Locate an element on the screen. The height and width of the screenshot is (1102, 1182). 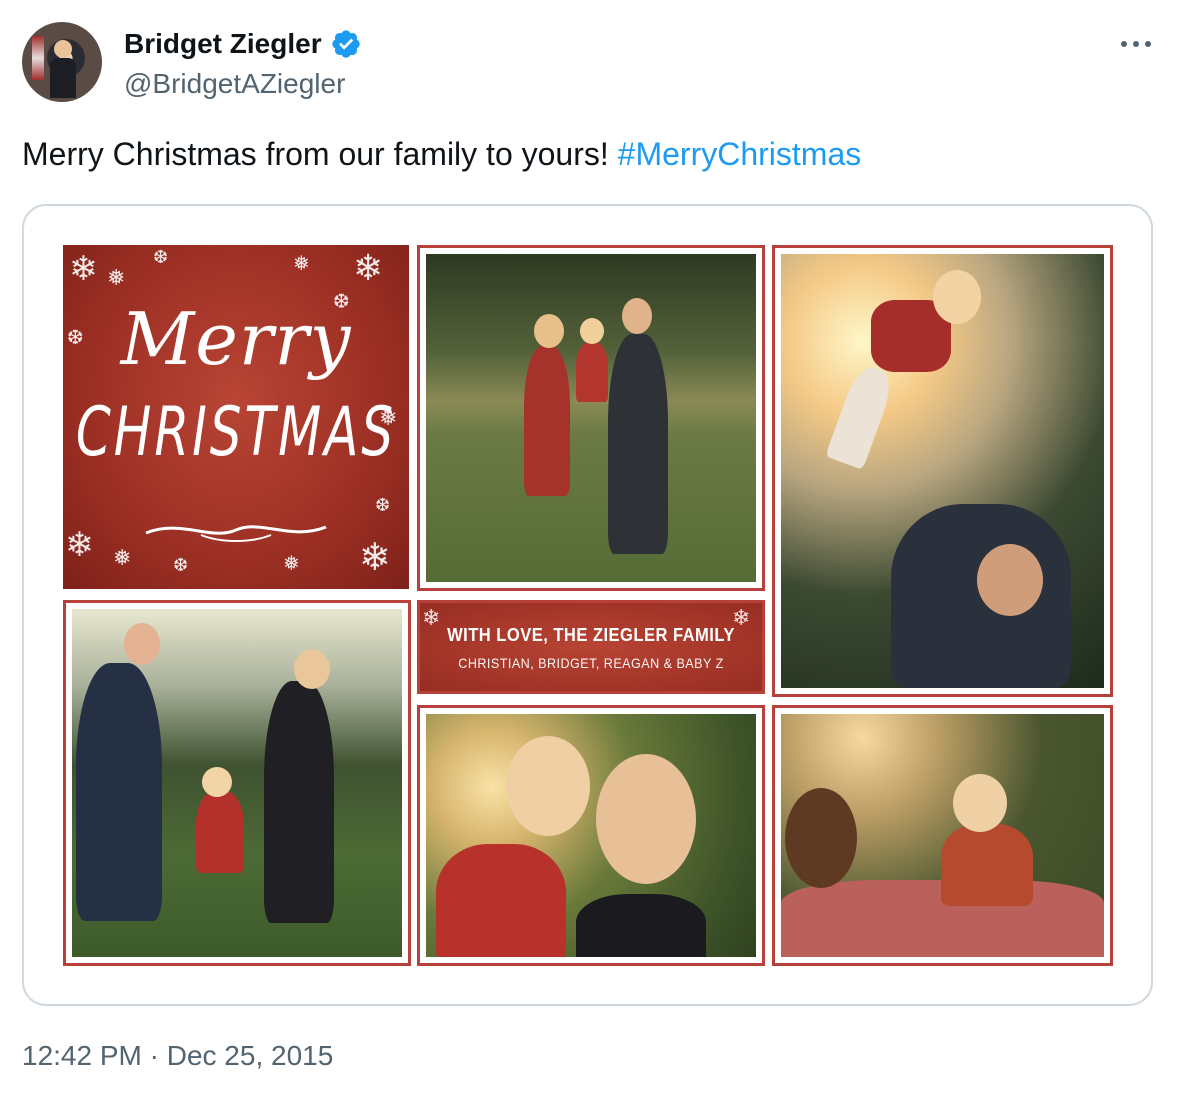
greeting-script: Merry is located at coordinates (236, 339).